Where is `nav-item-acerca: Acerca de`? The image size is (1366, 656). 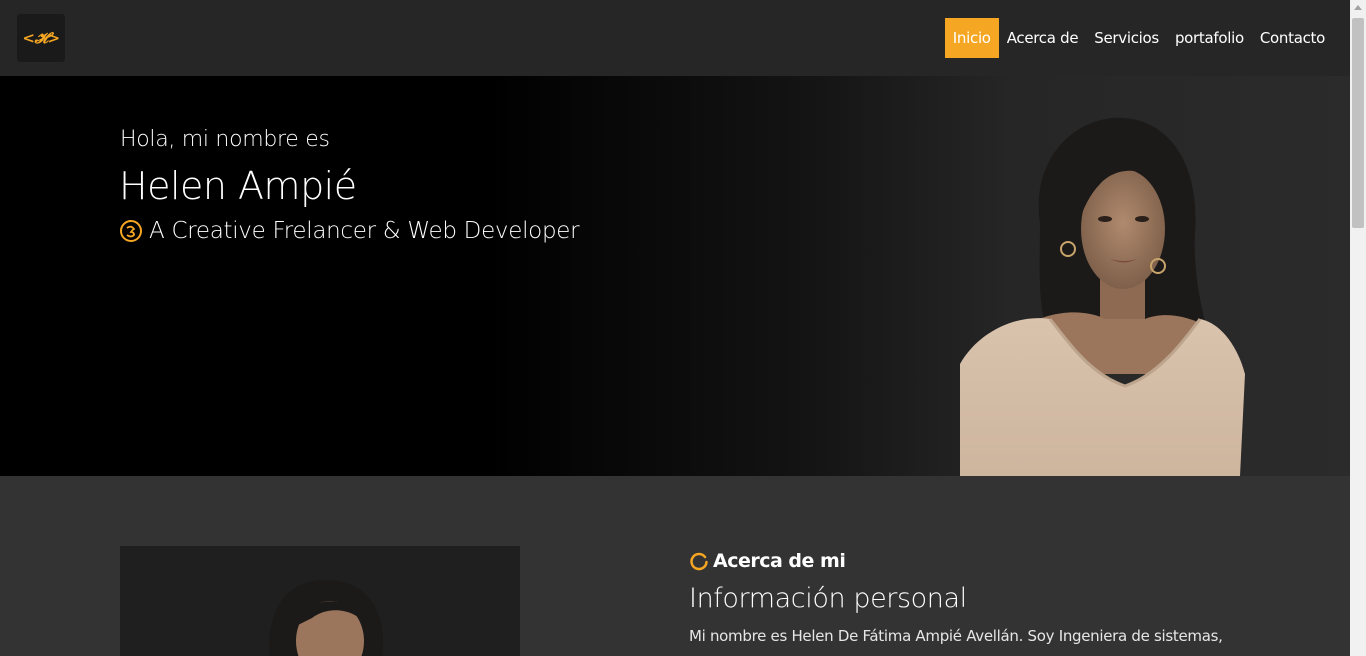
nav-item-acerca: Acerca de is located at coordinates (1043, 38).